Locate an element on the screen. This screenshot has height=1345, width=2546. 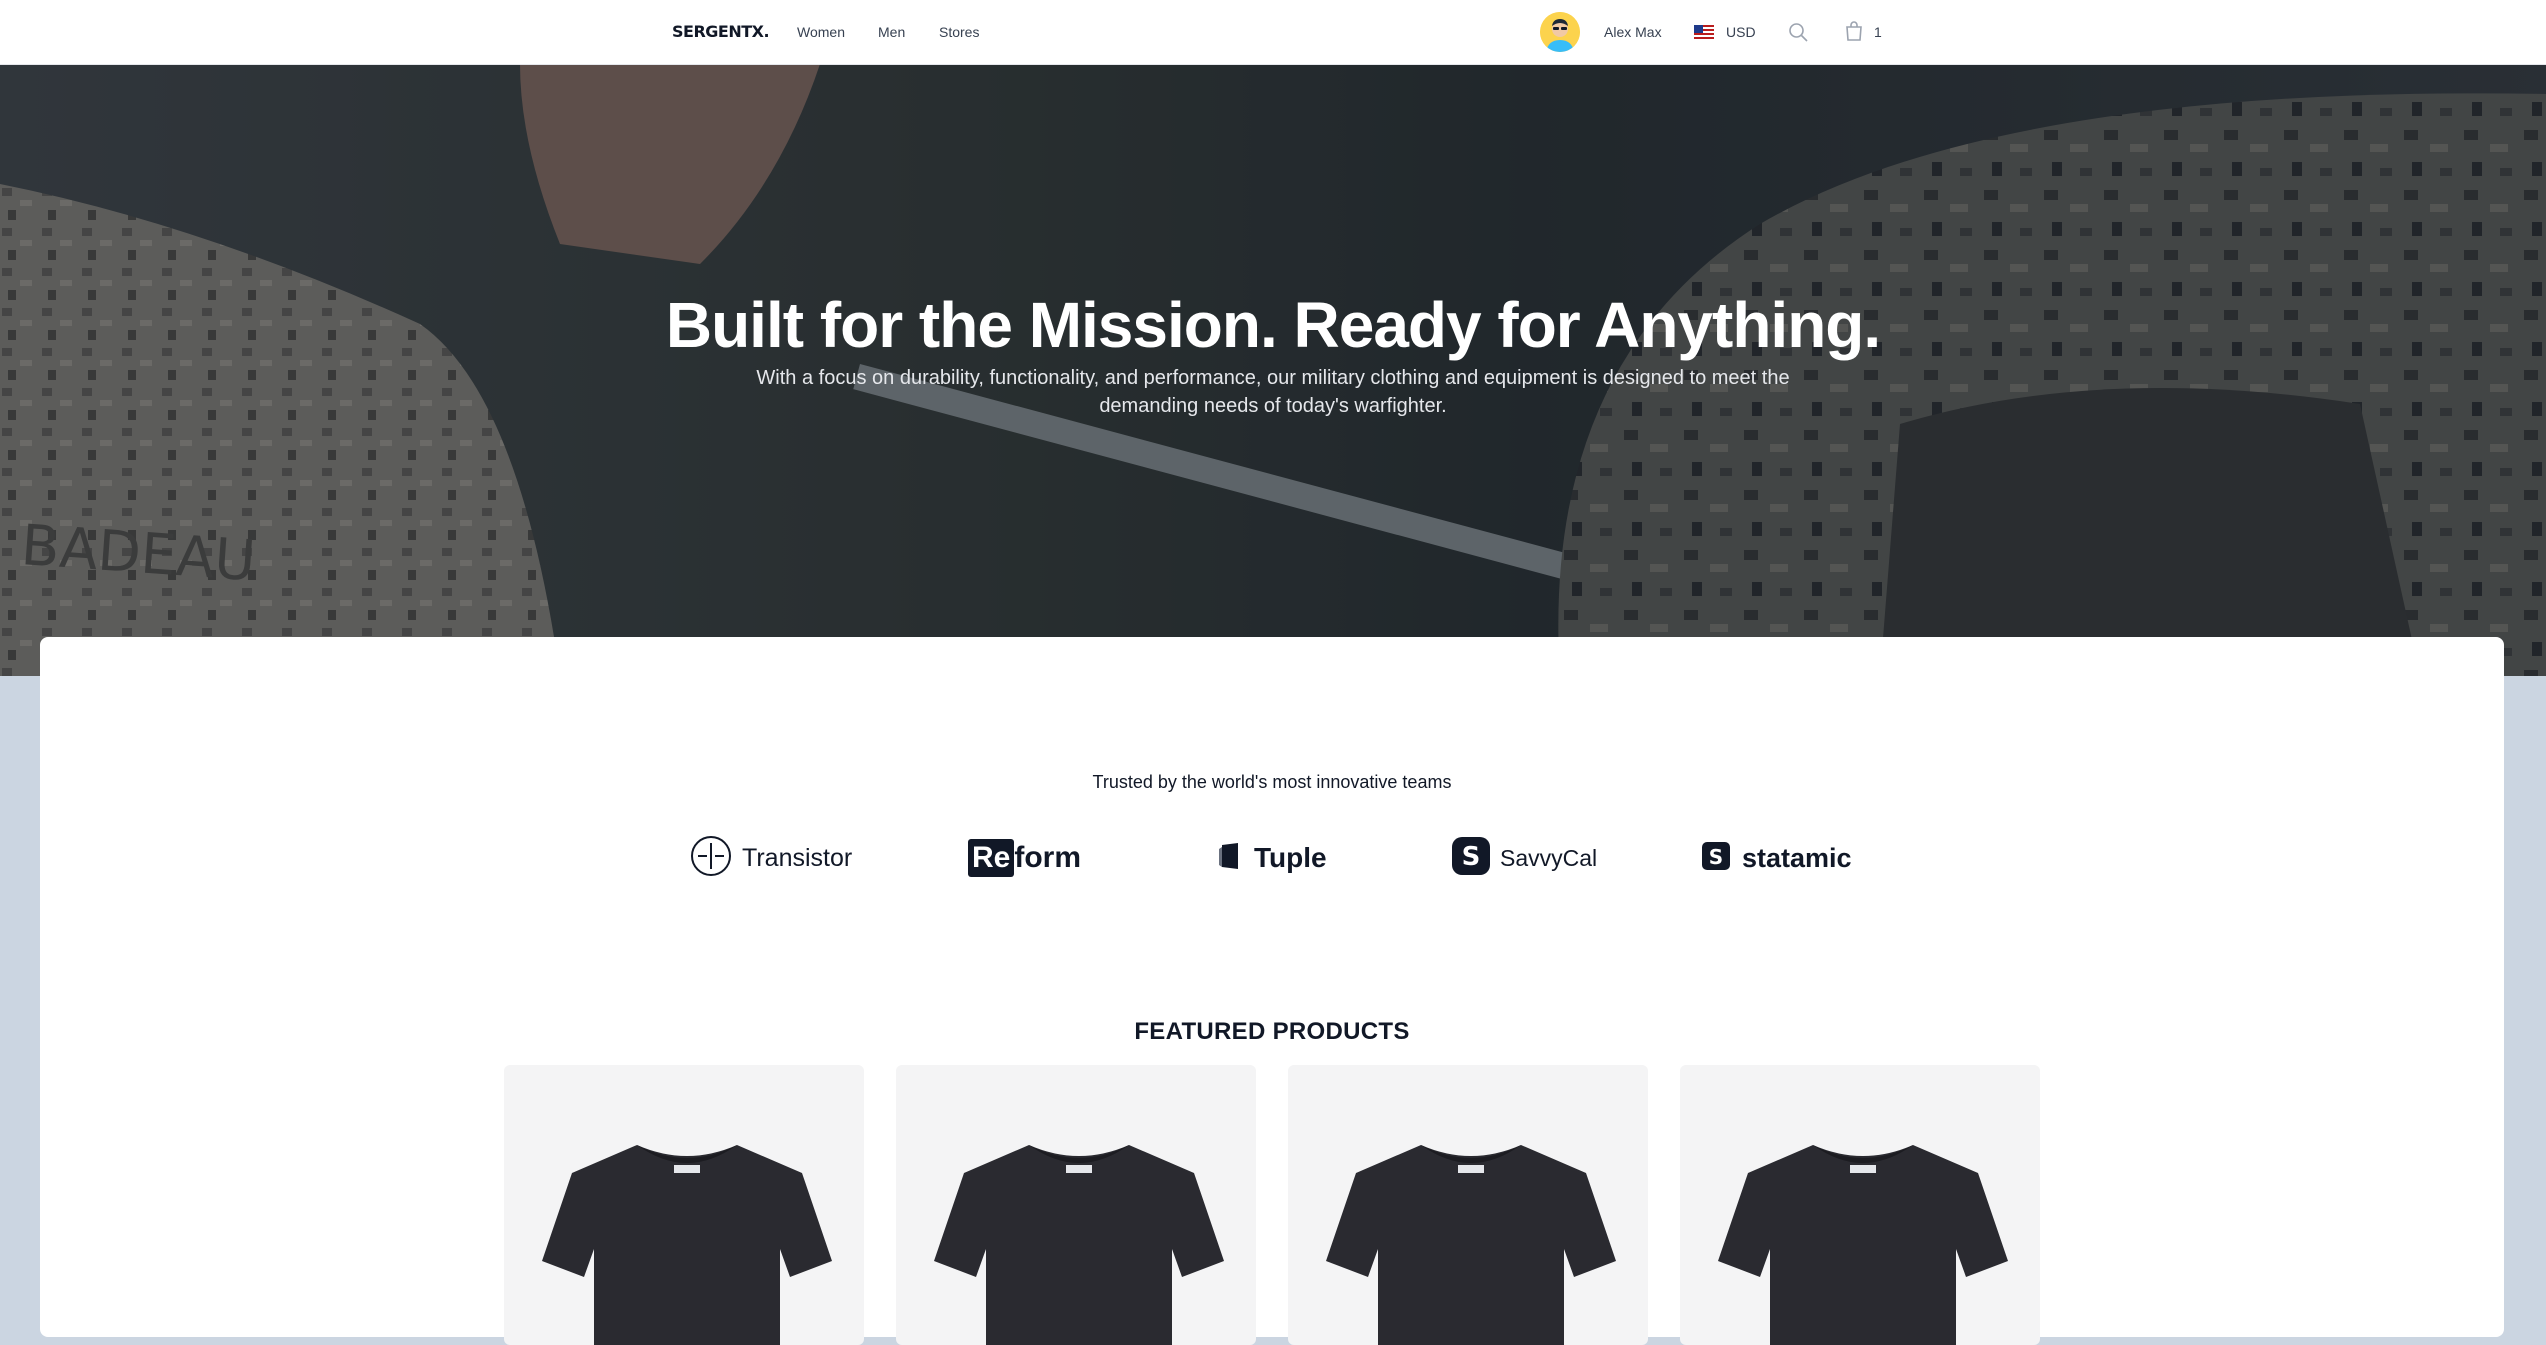
nav-link-women: Women is located at coordinates (821, 32).